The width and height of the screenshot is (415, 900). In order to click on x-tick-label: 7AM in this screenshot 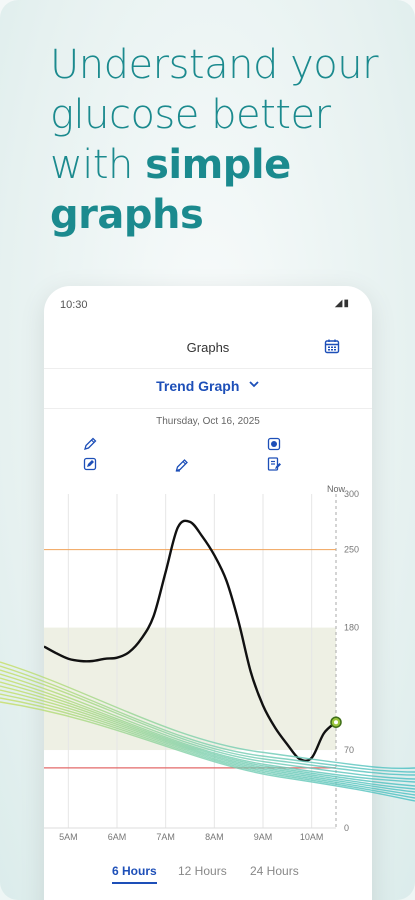, I will do `click(165, 837)`.